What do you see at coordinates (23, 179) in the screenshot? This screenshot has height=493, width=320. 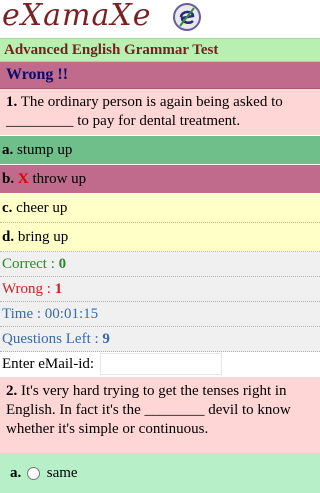 I see `wrong-x-icon: X` at bounding box center [23, 179].